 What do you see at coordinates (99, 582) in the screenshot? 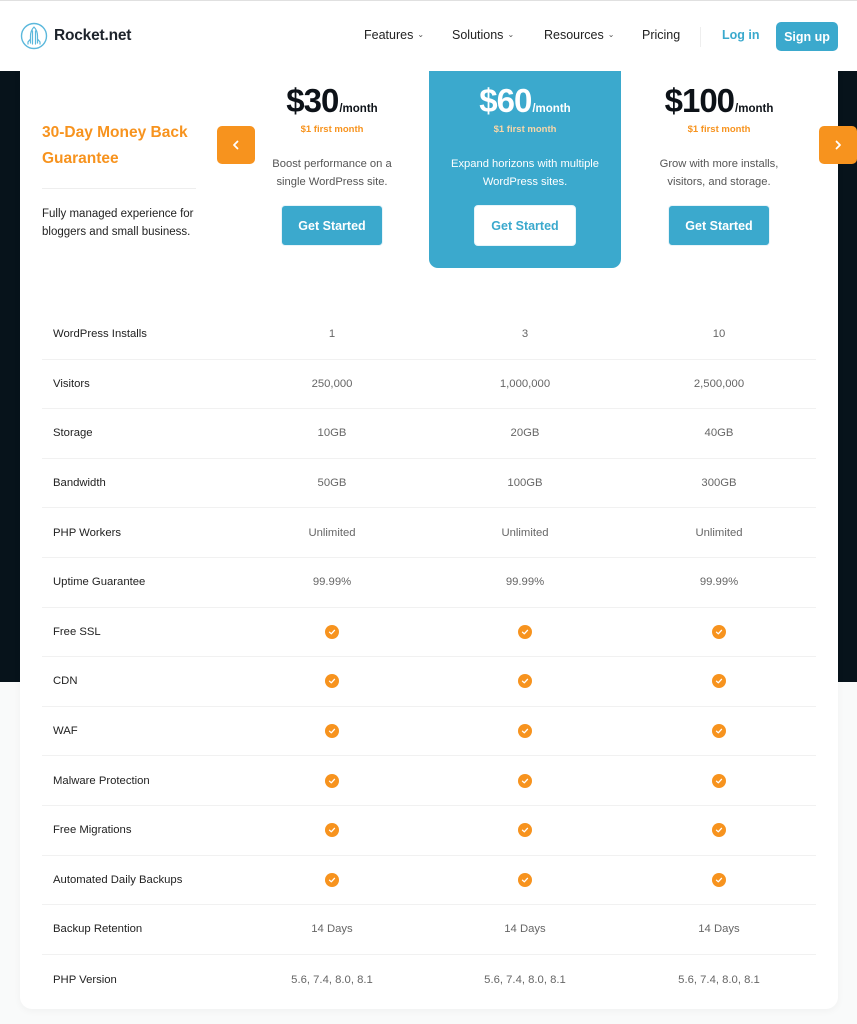
I see `feature-label: Uptime Guarantee` at bounding box center [99, 582].